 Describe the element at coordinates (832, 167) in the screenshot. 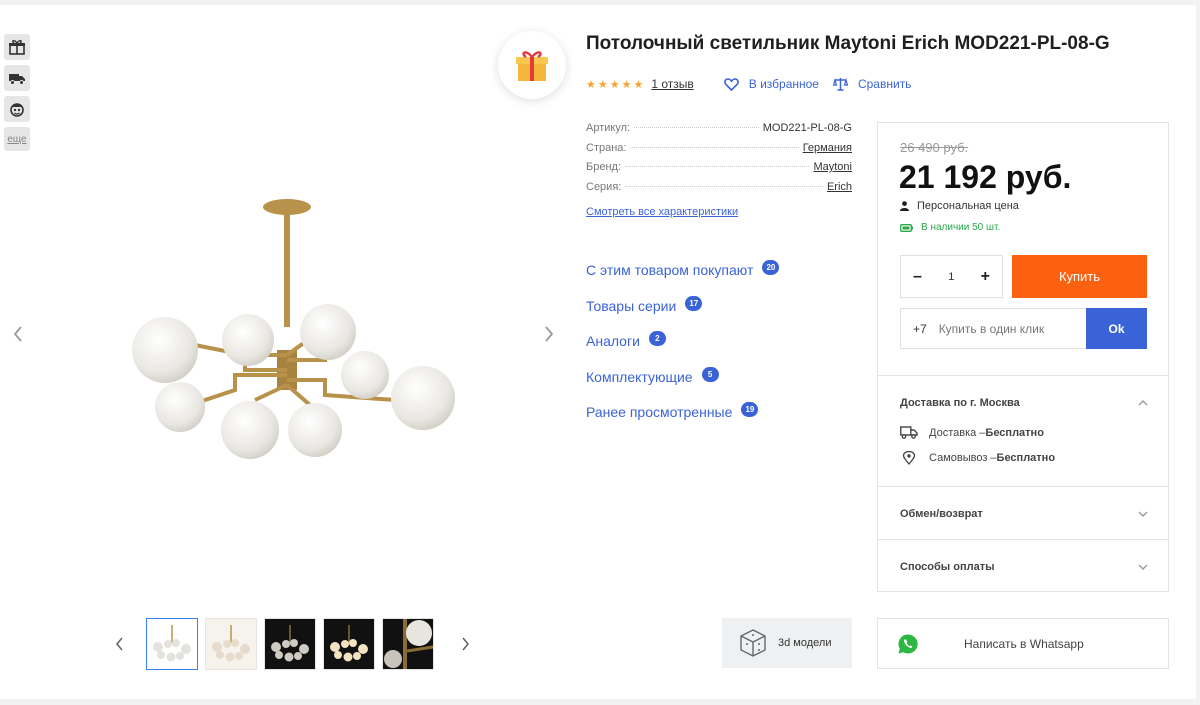

I see `spec-value-link: Maytoni` at that location.